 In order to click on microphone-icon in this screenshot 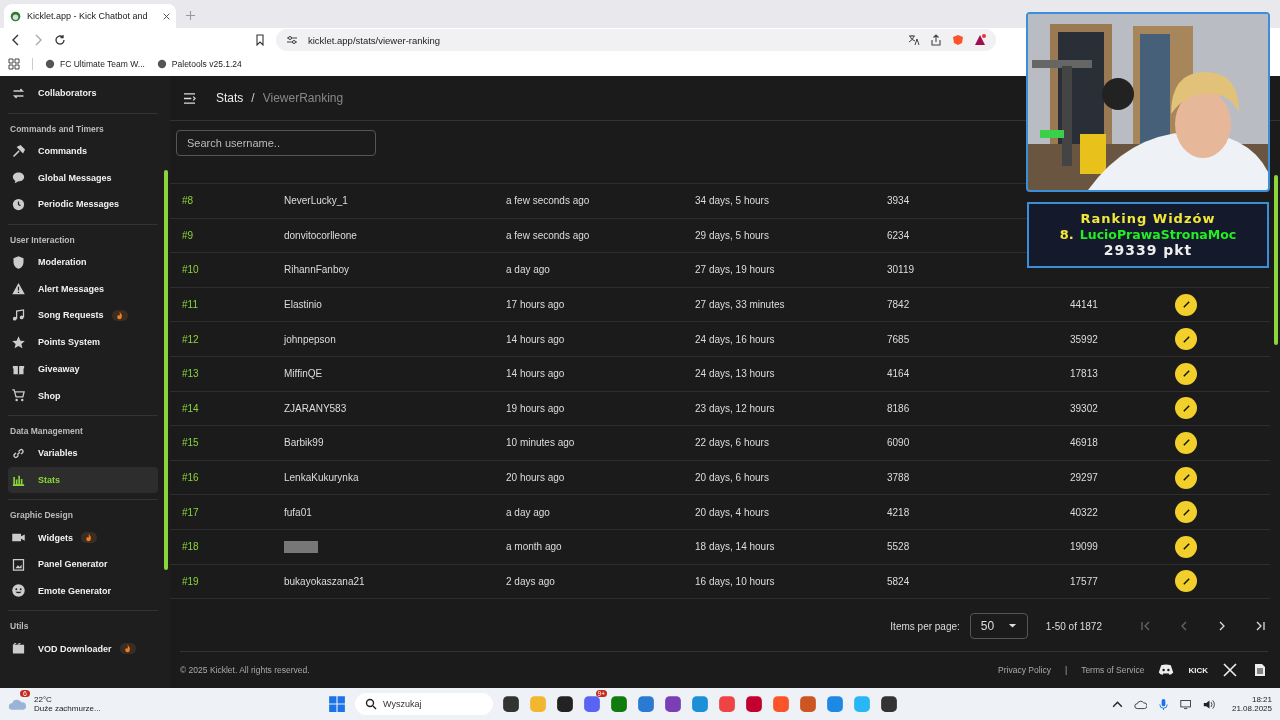, I will do `click(1163, 704)`.